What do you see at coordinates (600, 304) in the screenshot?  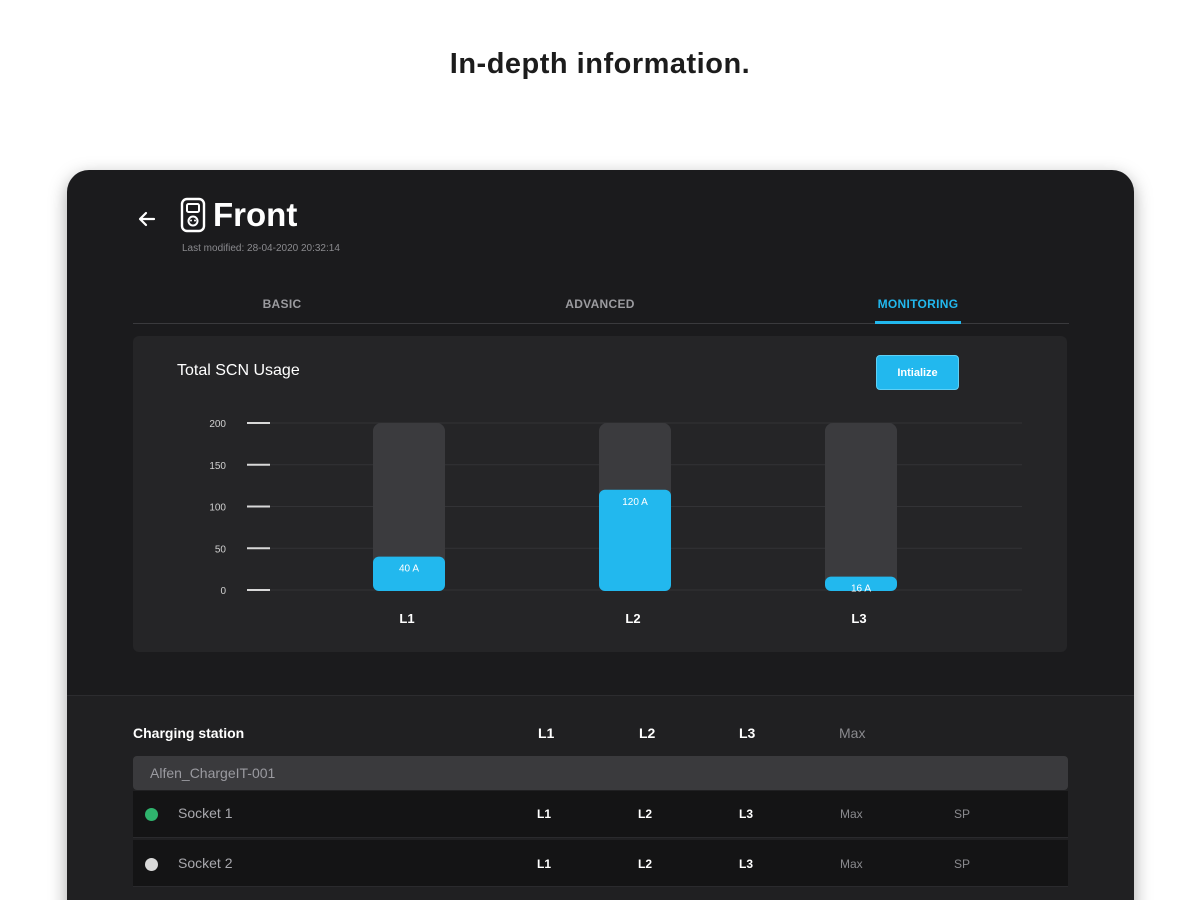 I see `tab-advanced: ADVANCED` at bounding box center [600, 304].